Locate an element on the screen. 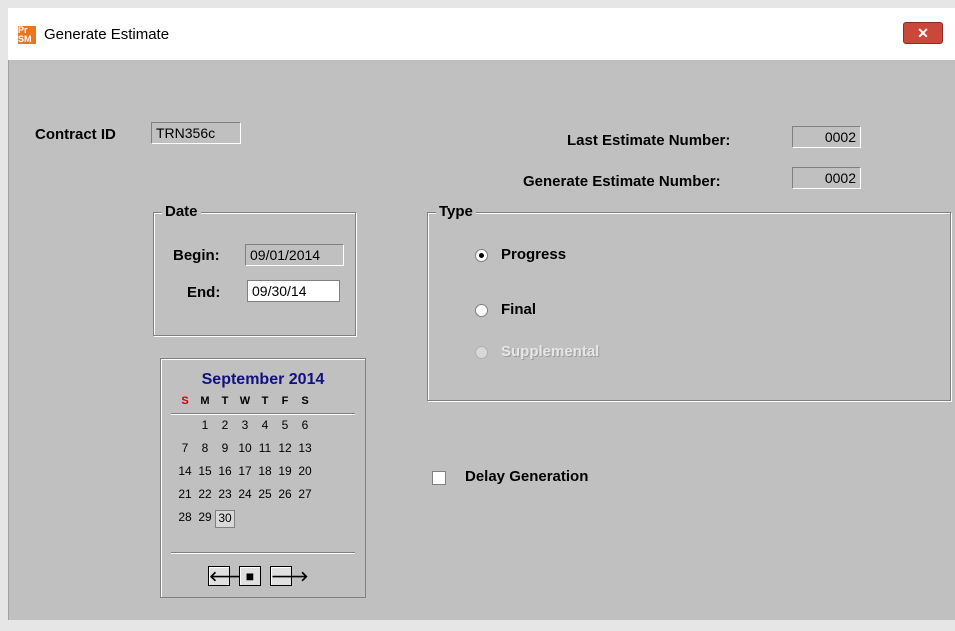 The image size is (955, 631). calendar-footer-divider is located at coordinates (263, 552).